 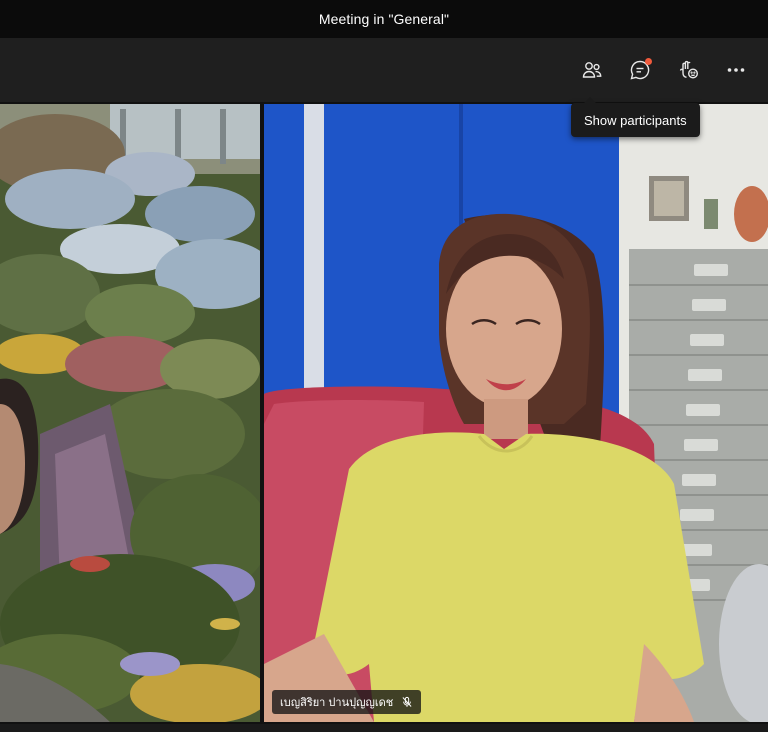 I want to click on reactions-button, so click(x=688, y=70).